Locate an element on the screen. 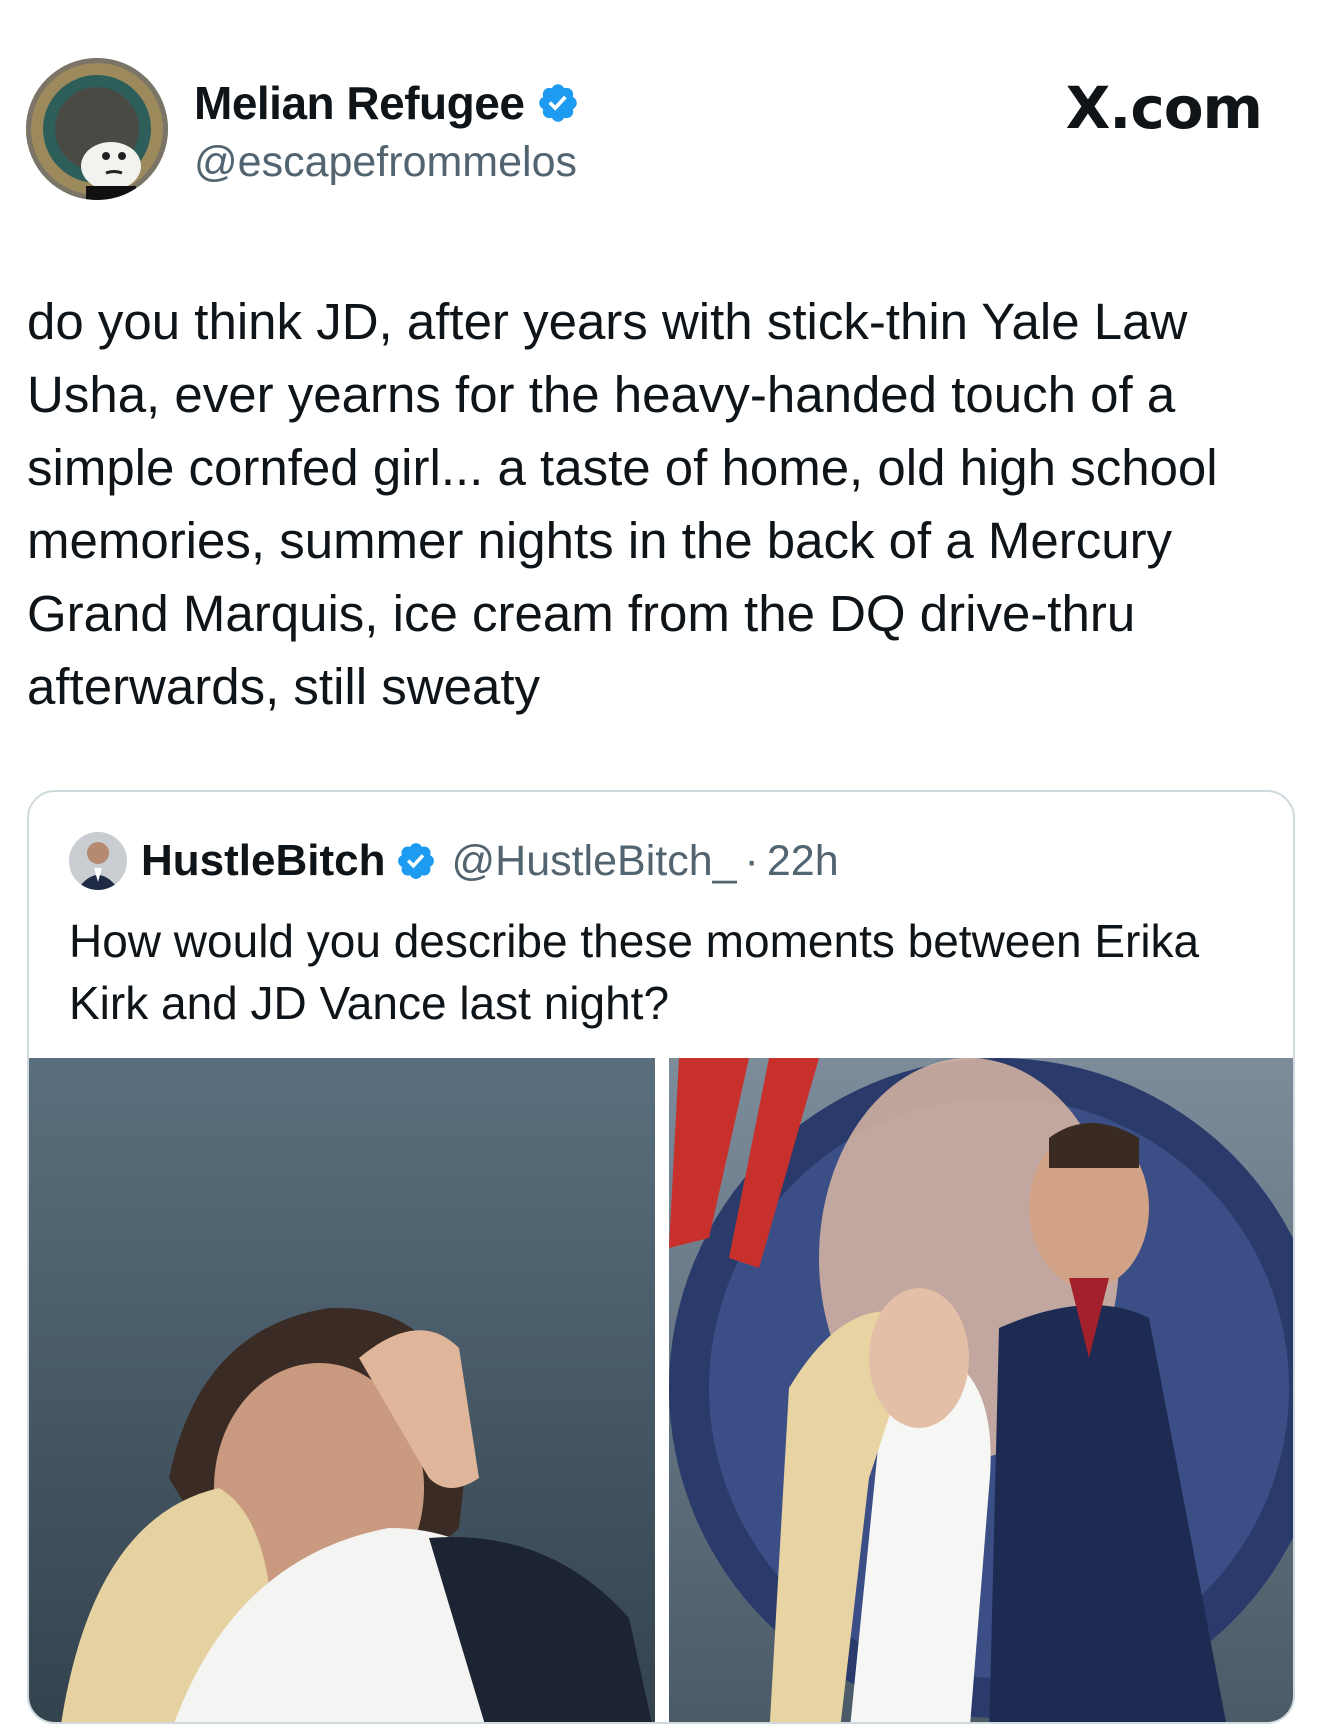  quoted-tweet-header: HustleBitch @HustleBitch_ · 22h is located at coordinates (454, 861).